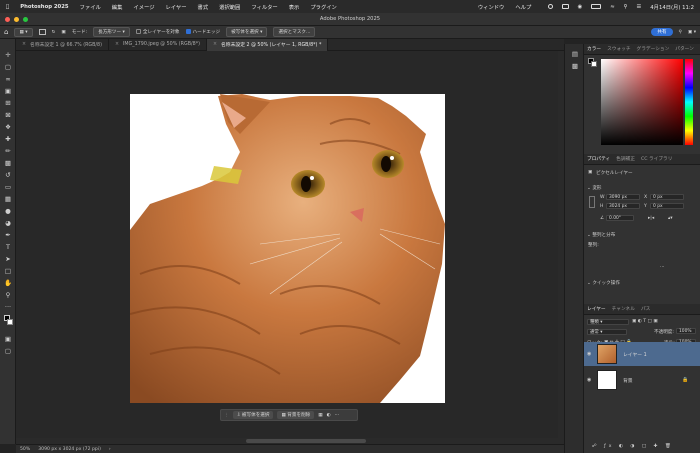  I want to click on lasso-tool-icon: ∞, so click(8, 79).